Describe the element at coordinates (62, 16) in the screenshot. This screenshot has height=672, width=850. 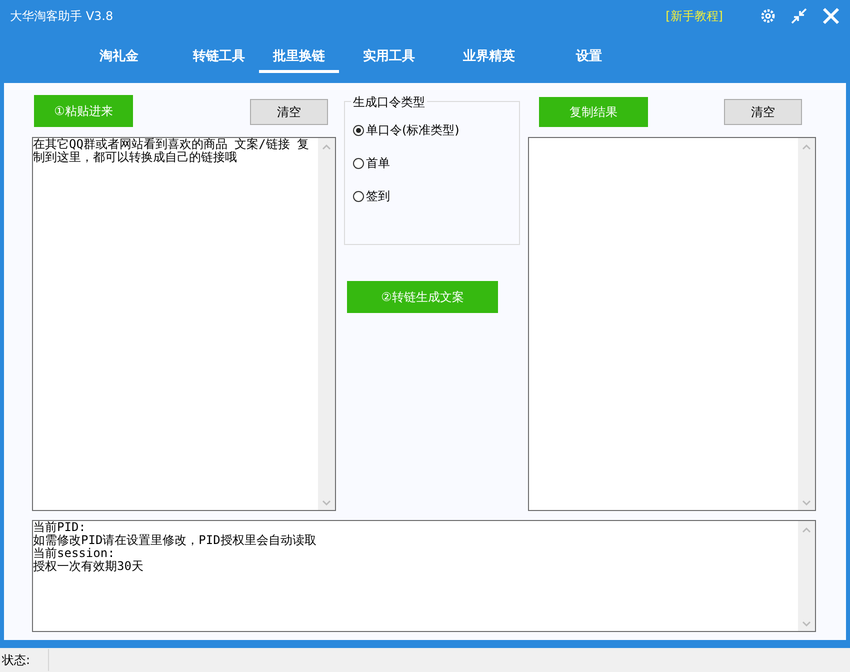
I see `window-title: 大华淘客助手 V3.8` at that location.